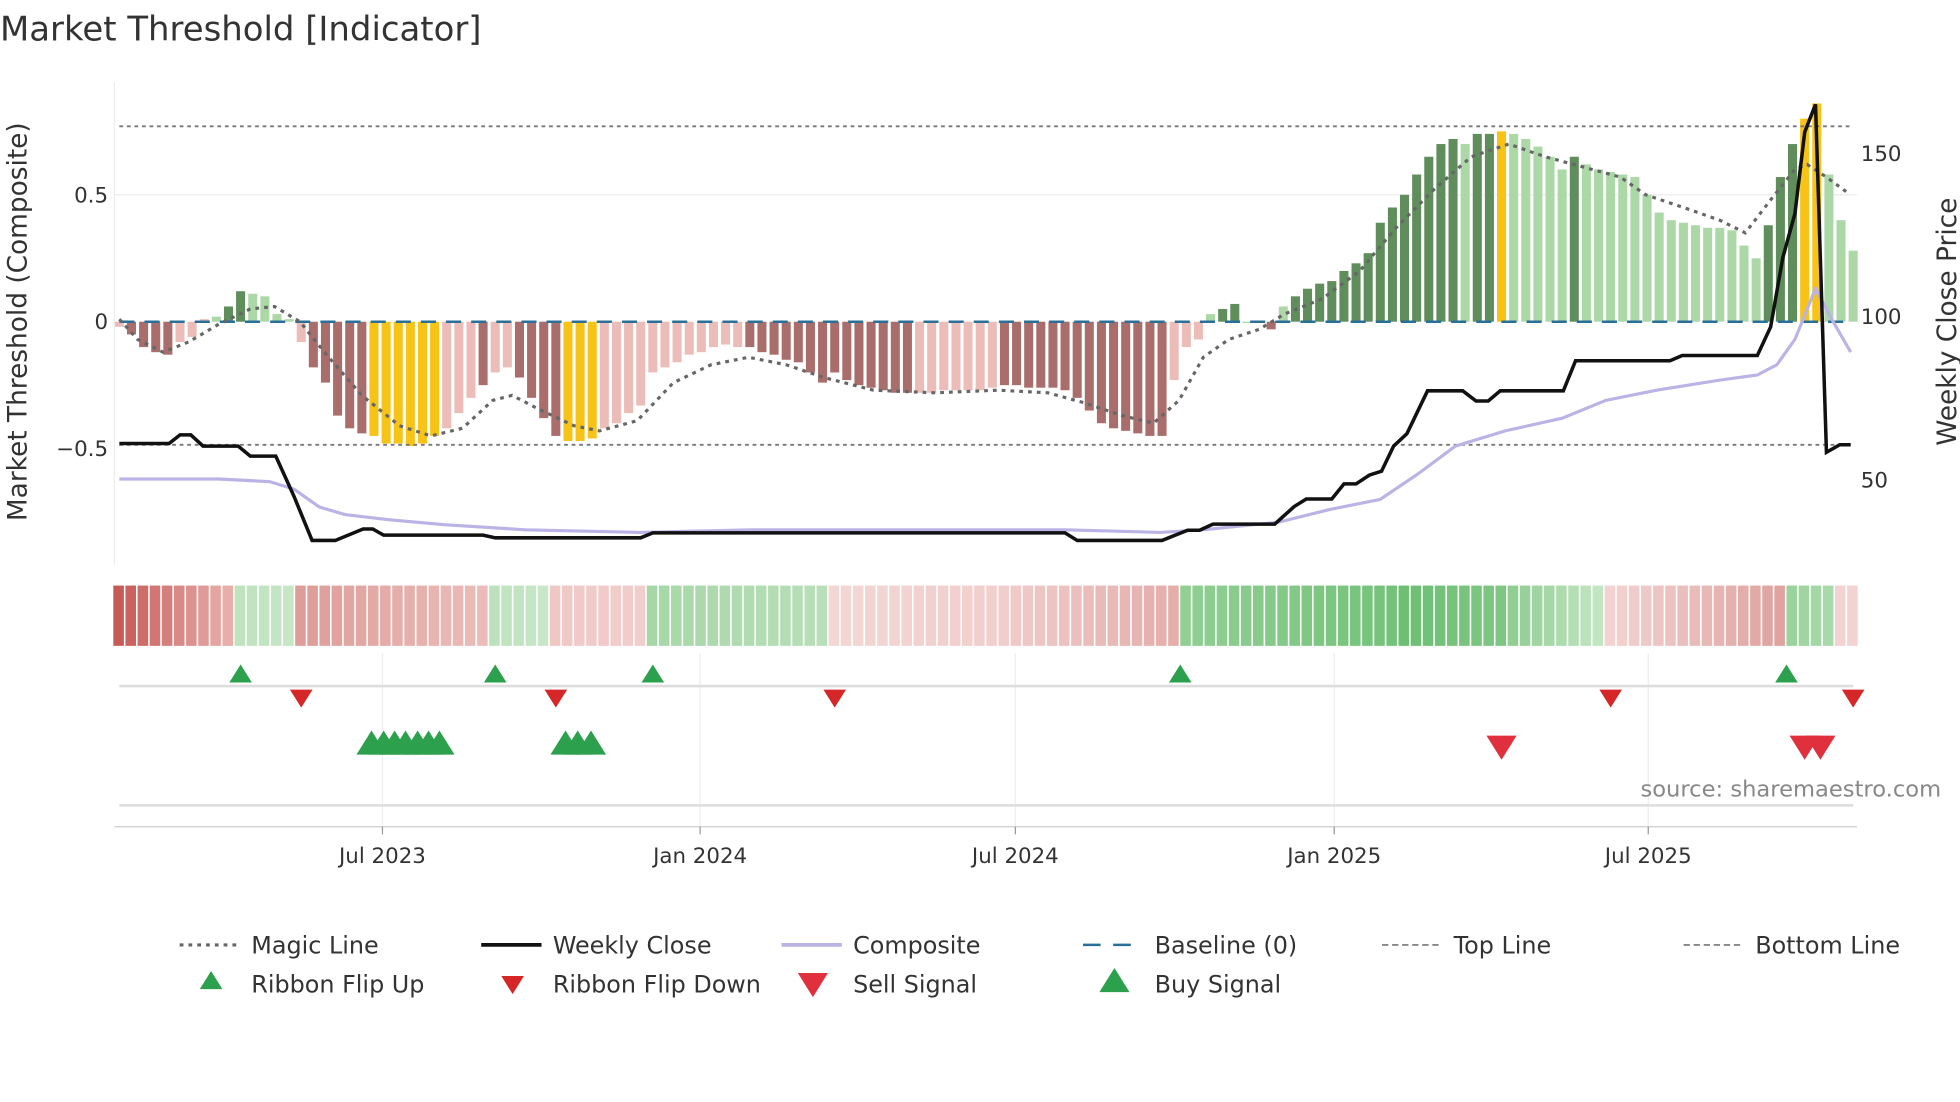 This screenshot has width=1960, height=1102. What do you see at coordinates (992, 735) in the screenshot?
I see `signal-panel` at bounding box center [992, 735].